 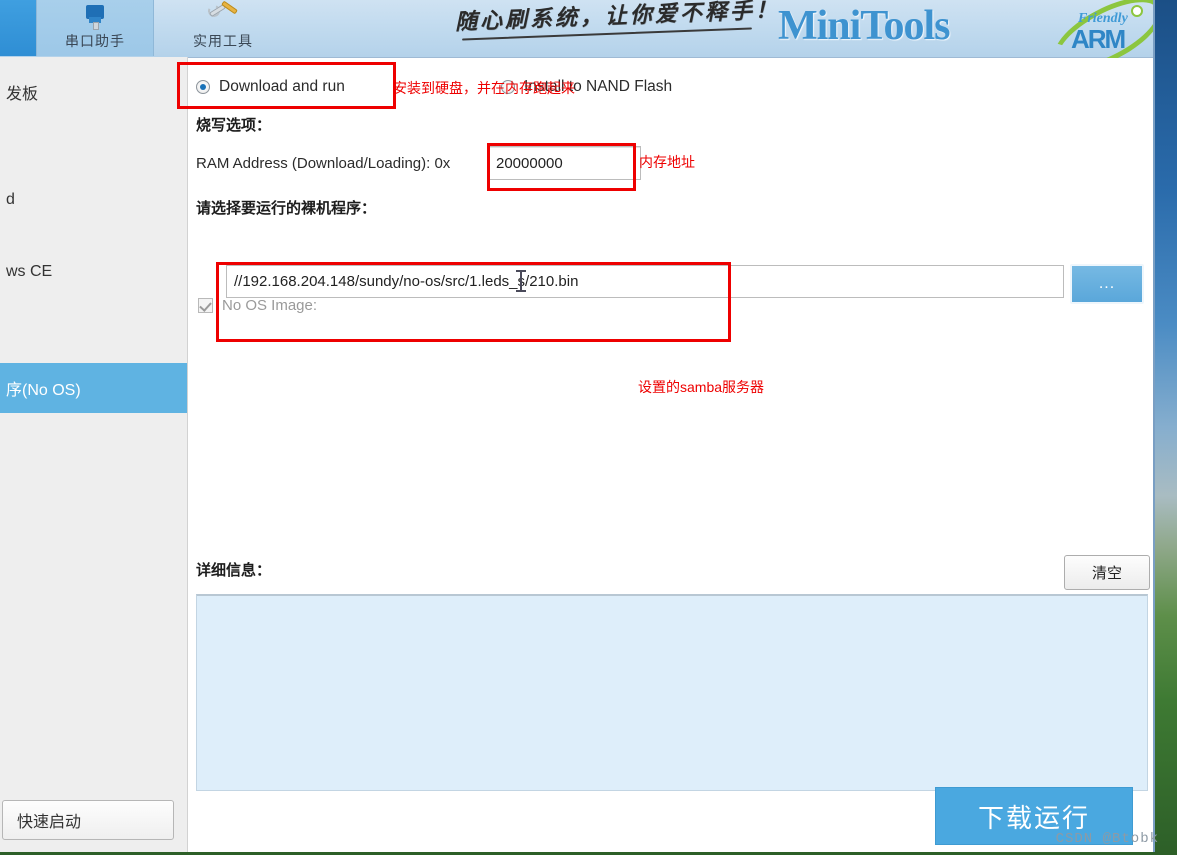 I want to click on logo-dot, so click(x=1137, y=11).